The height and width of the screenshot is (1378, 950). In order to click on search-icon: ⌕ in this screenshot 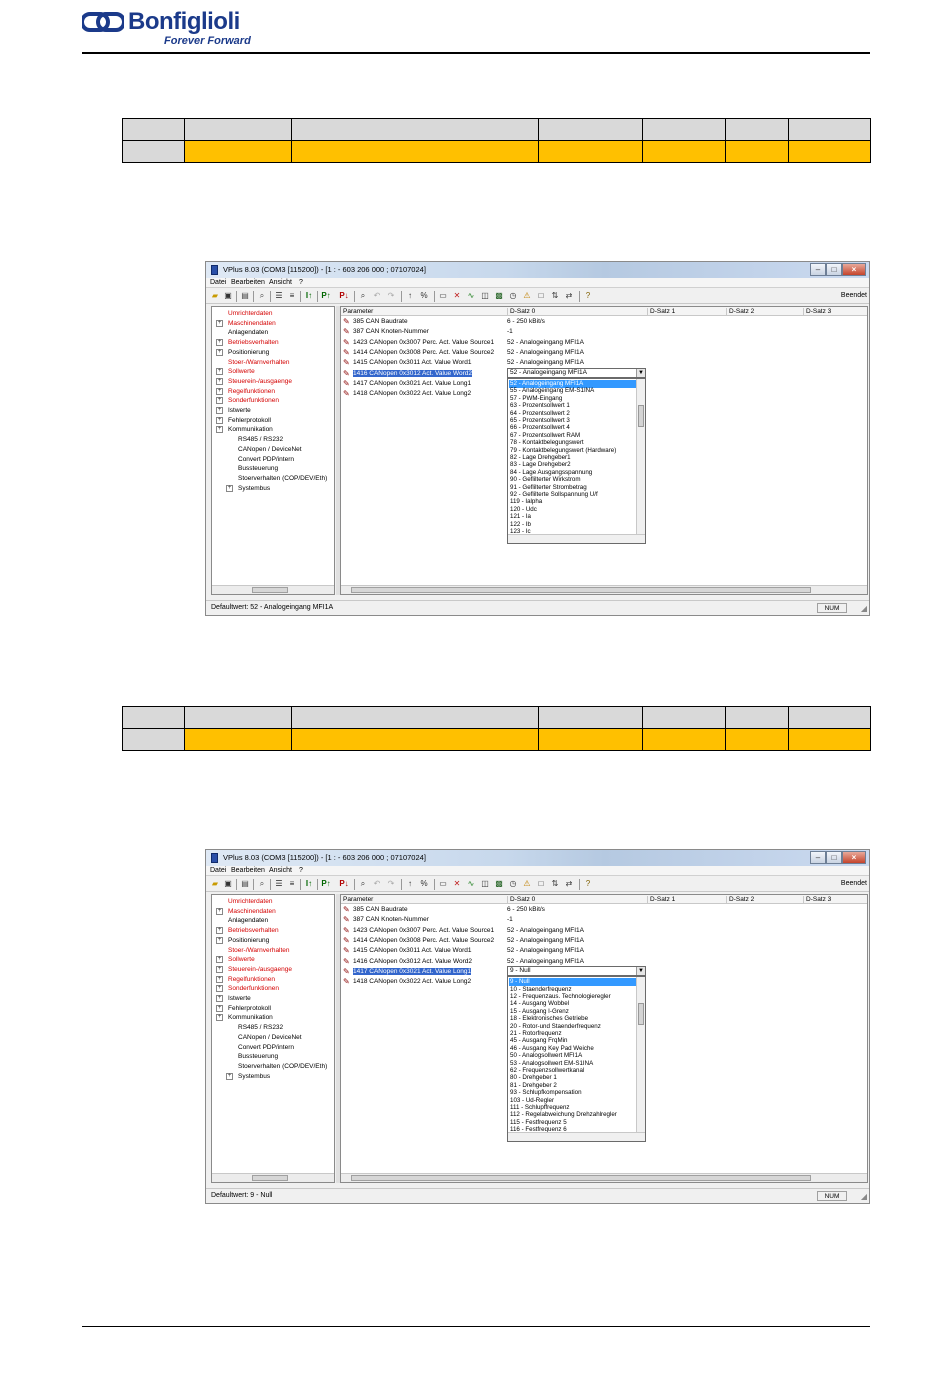, I will do `click(363, 296)`.